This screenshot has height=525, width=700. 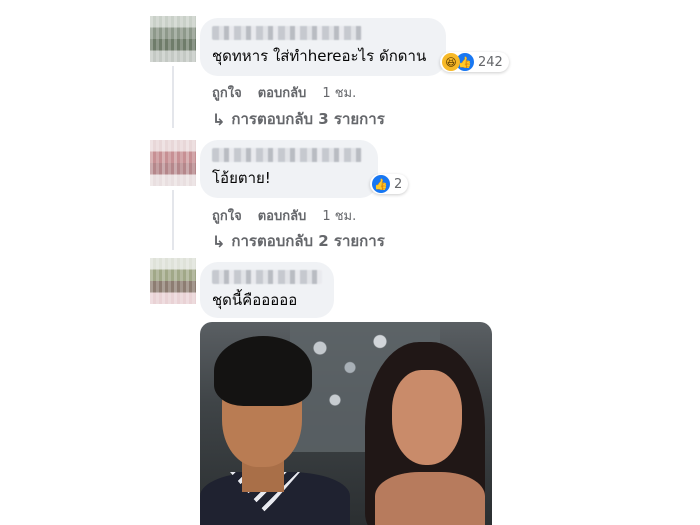 I want to click on comment-text: ชุดทหาร ใส่ทำhereอะไร ดักดาน, so click(x=319, y=56).